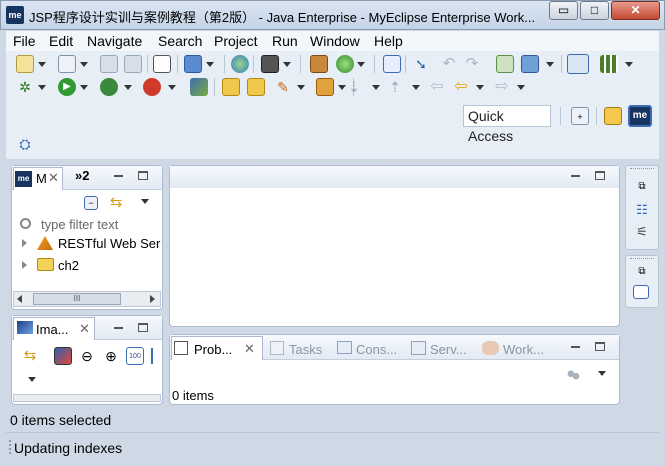 This screenshot has width=665, height=466. I want to click on web-project-folder-icon, so click(45, 264).